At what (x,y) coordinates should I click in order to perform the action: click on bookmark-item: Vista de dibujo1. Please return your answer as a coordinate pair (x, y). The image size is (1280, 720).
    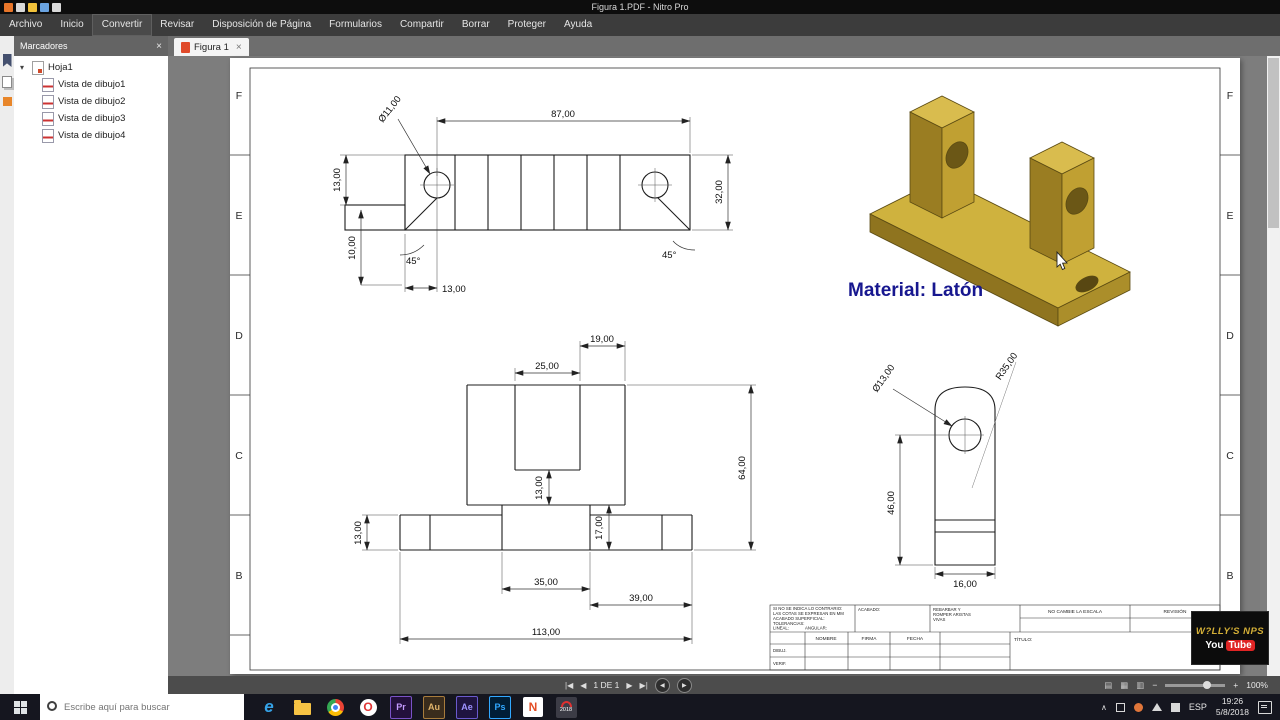
    Looking at the image, I should click on (91, 84).